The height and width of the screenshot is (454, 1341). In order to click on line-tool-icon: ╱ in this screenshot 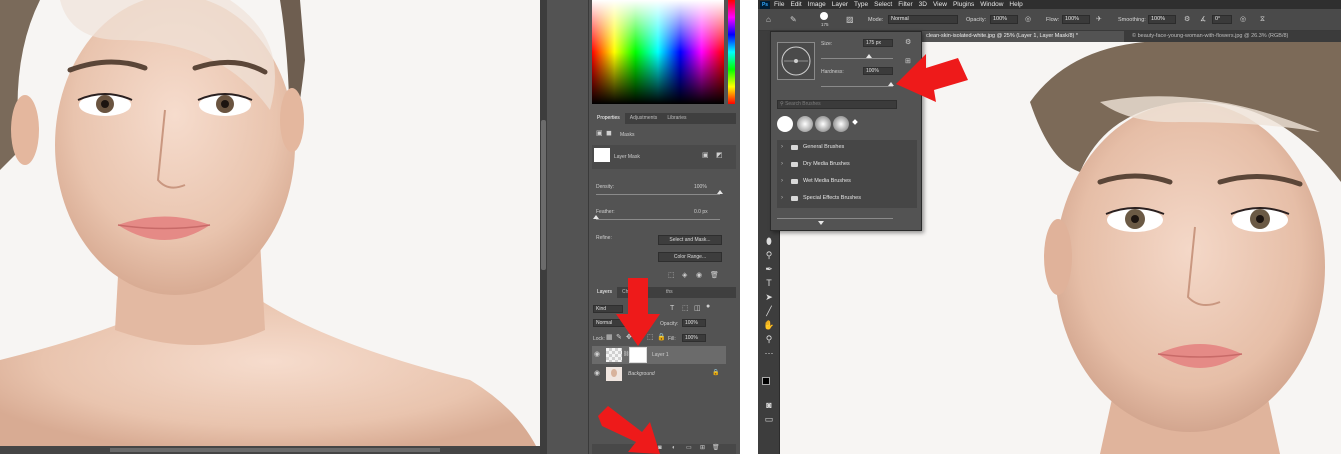, I will do `click(769, 311)`.